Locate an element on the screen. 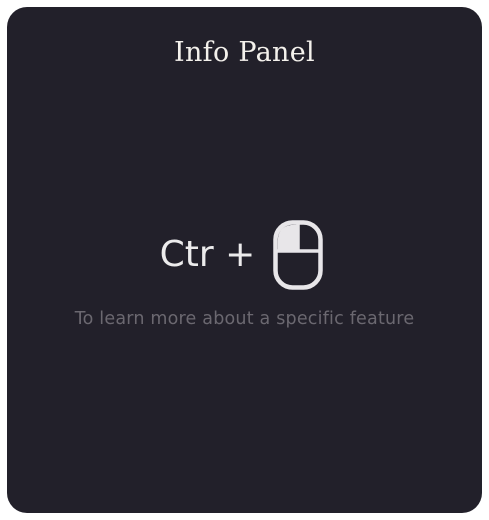  shortcut-key-label: Ctr + is located at coordinates (207, 254).